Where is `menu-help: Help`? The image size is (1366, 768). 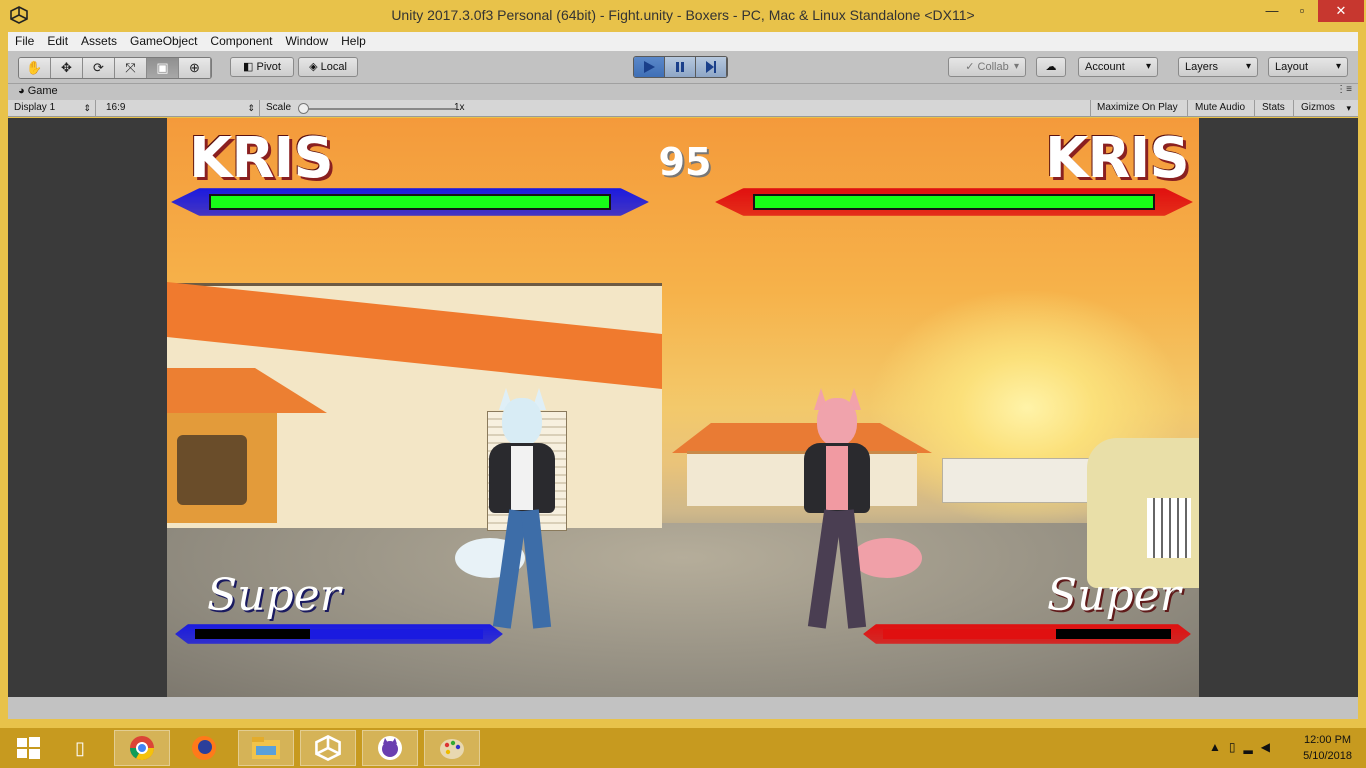 menu-help: Help is located at coordinates (353, 40).